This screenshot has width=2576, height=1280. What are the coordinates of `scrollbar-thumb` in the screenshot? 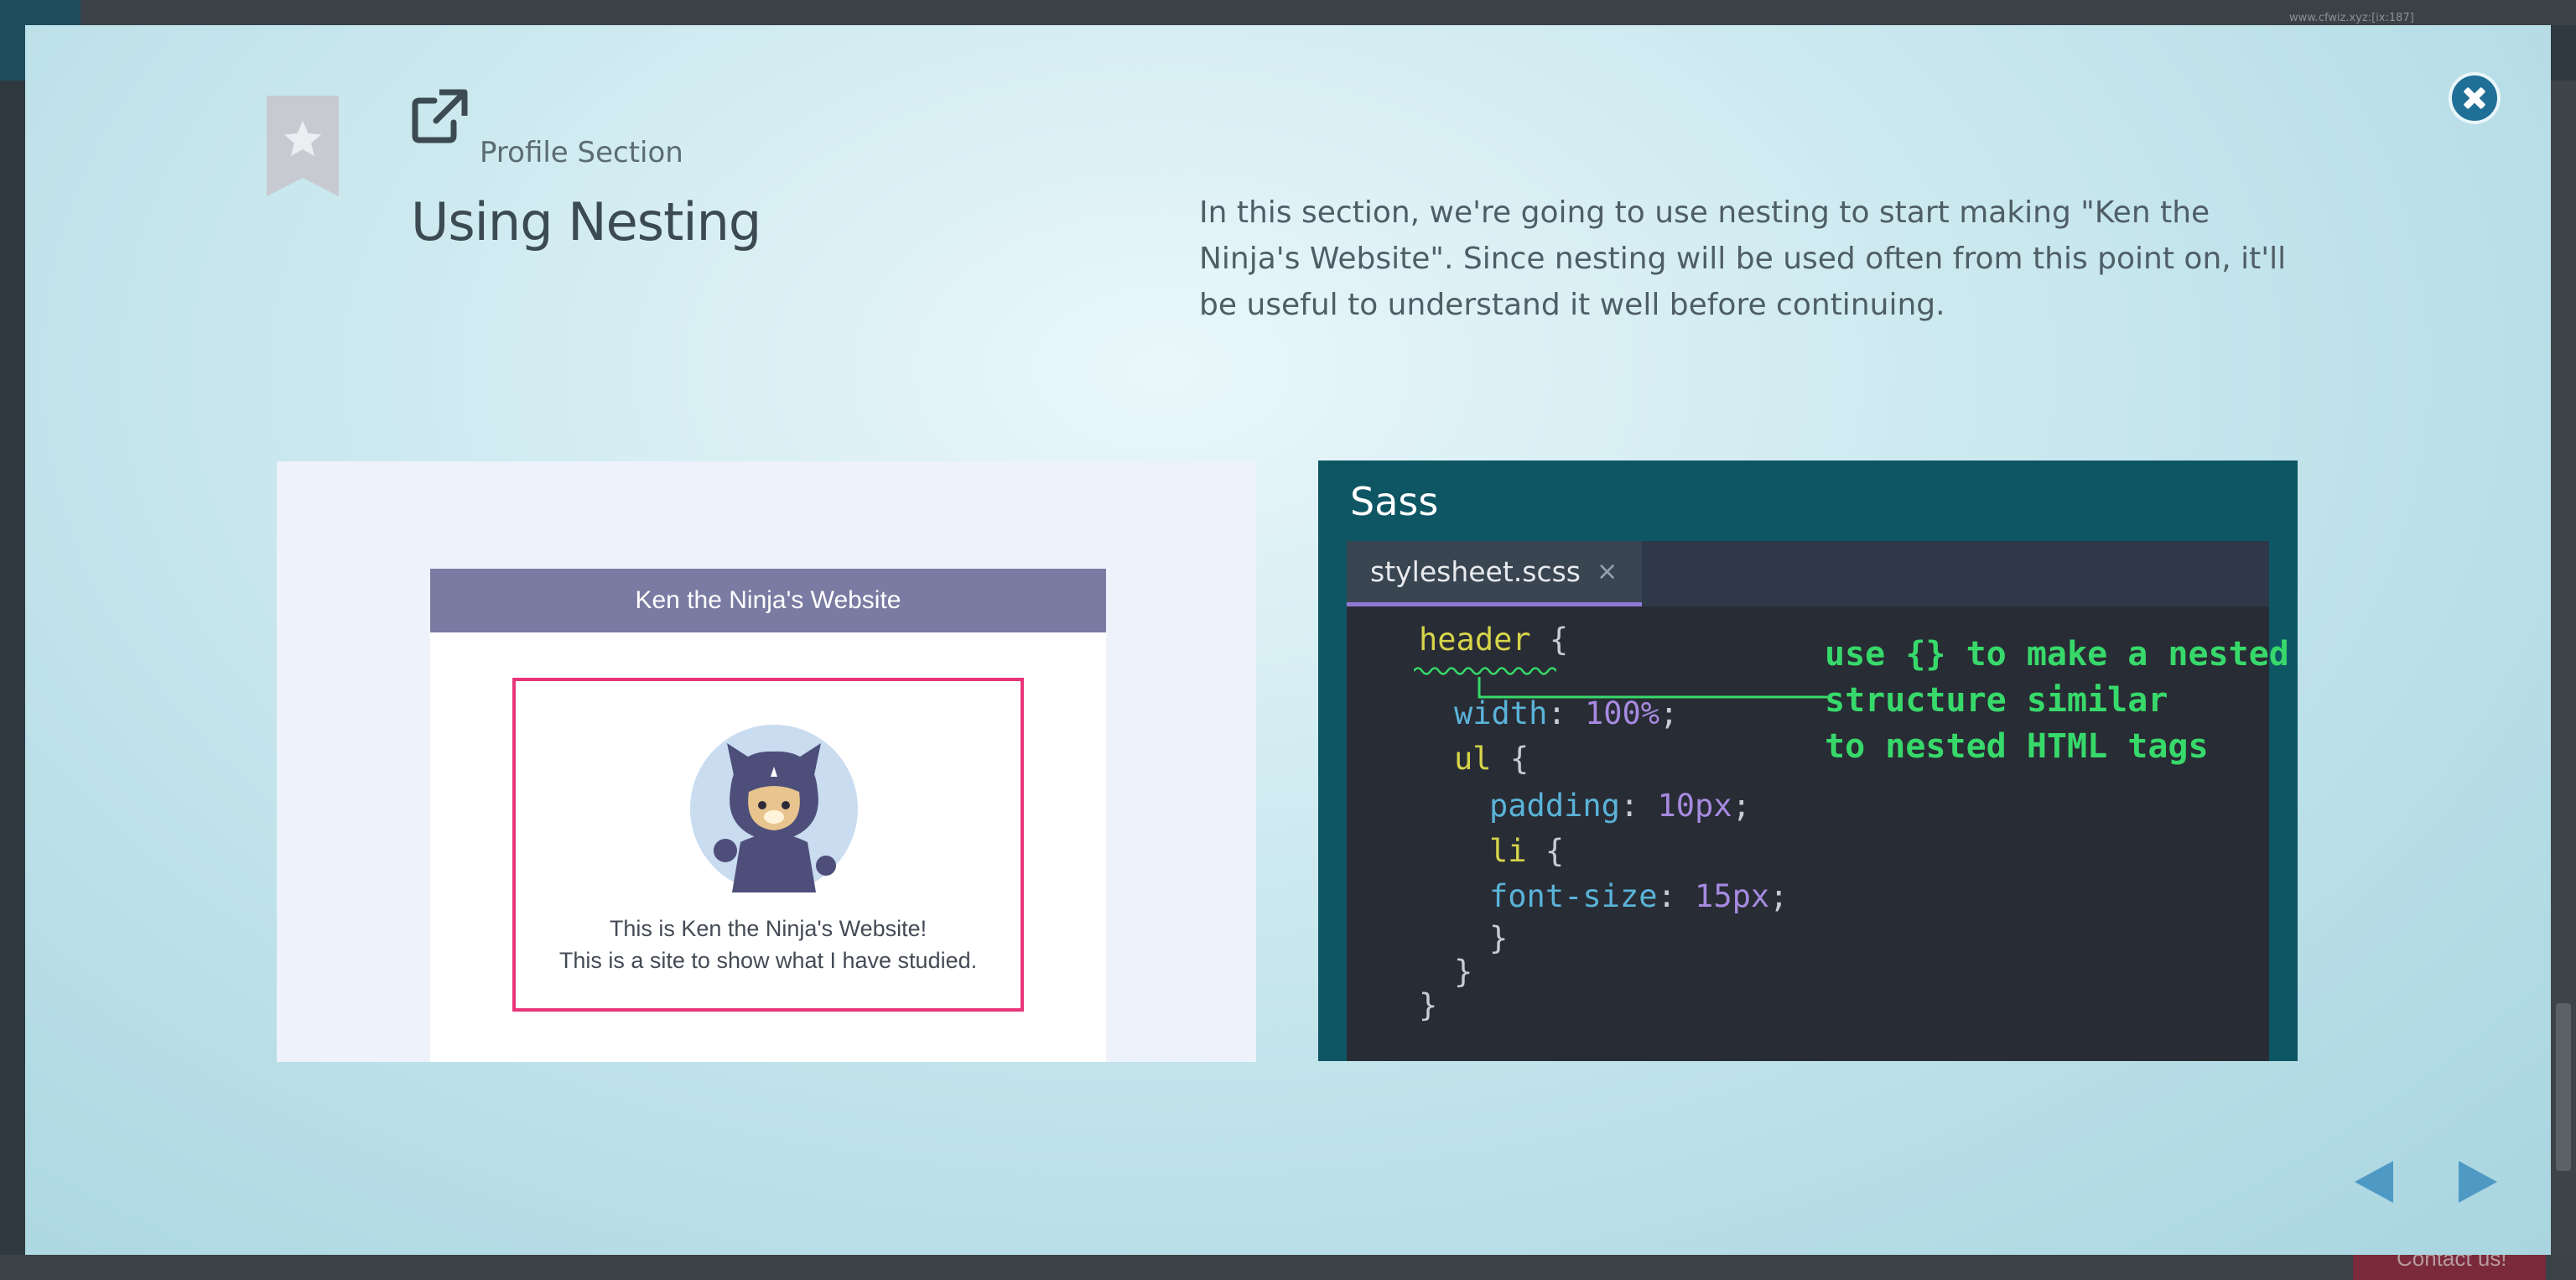 It's located at (2563, 1087).